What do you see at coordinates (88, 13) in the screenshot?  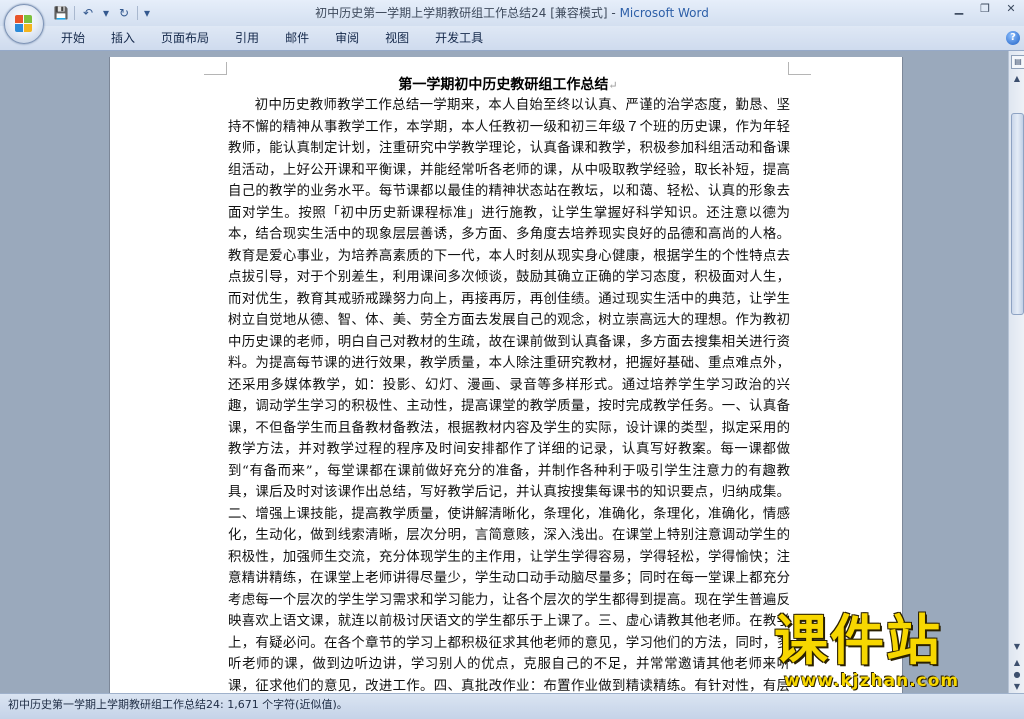 I see `undo-icon: ↶` at bounding box center [88, 13].